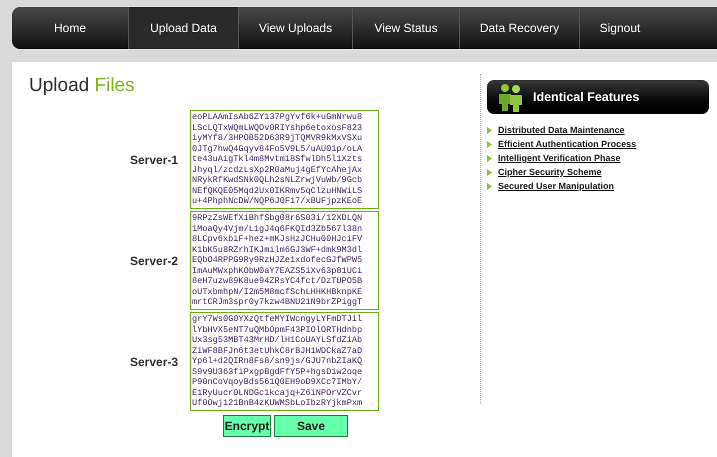 The width and height of the screenshot is (717, 457). What do you see at coordinates (184, 28) in the screenshot?
I see `nav-tab: Upload Data` at bounding box center [184, 28].